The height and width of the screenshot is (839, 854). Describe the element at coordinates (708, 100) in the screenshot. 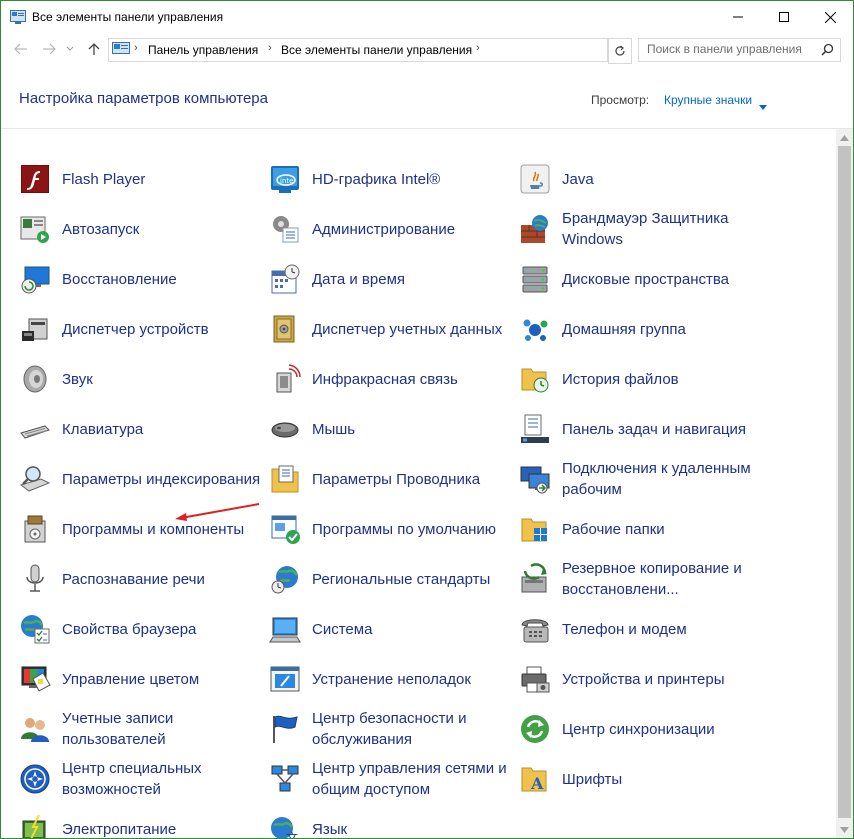

I see `view-mode-selector: Крупные значки` at that location.